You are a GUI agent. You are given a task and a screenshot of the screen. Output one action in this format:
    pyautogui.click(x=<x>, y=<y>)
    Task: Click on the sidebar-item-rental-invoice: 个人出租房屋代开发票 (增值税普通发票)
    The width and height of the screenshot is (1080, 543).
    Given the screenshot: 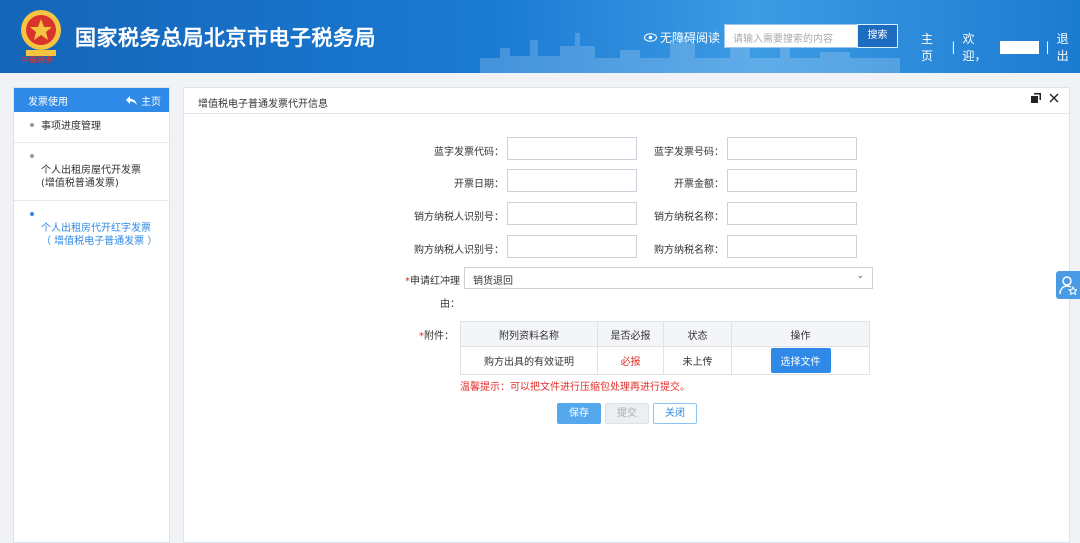 What is the action you would take?
    pyautogui.click(x=91, y=172)
    